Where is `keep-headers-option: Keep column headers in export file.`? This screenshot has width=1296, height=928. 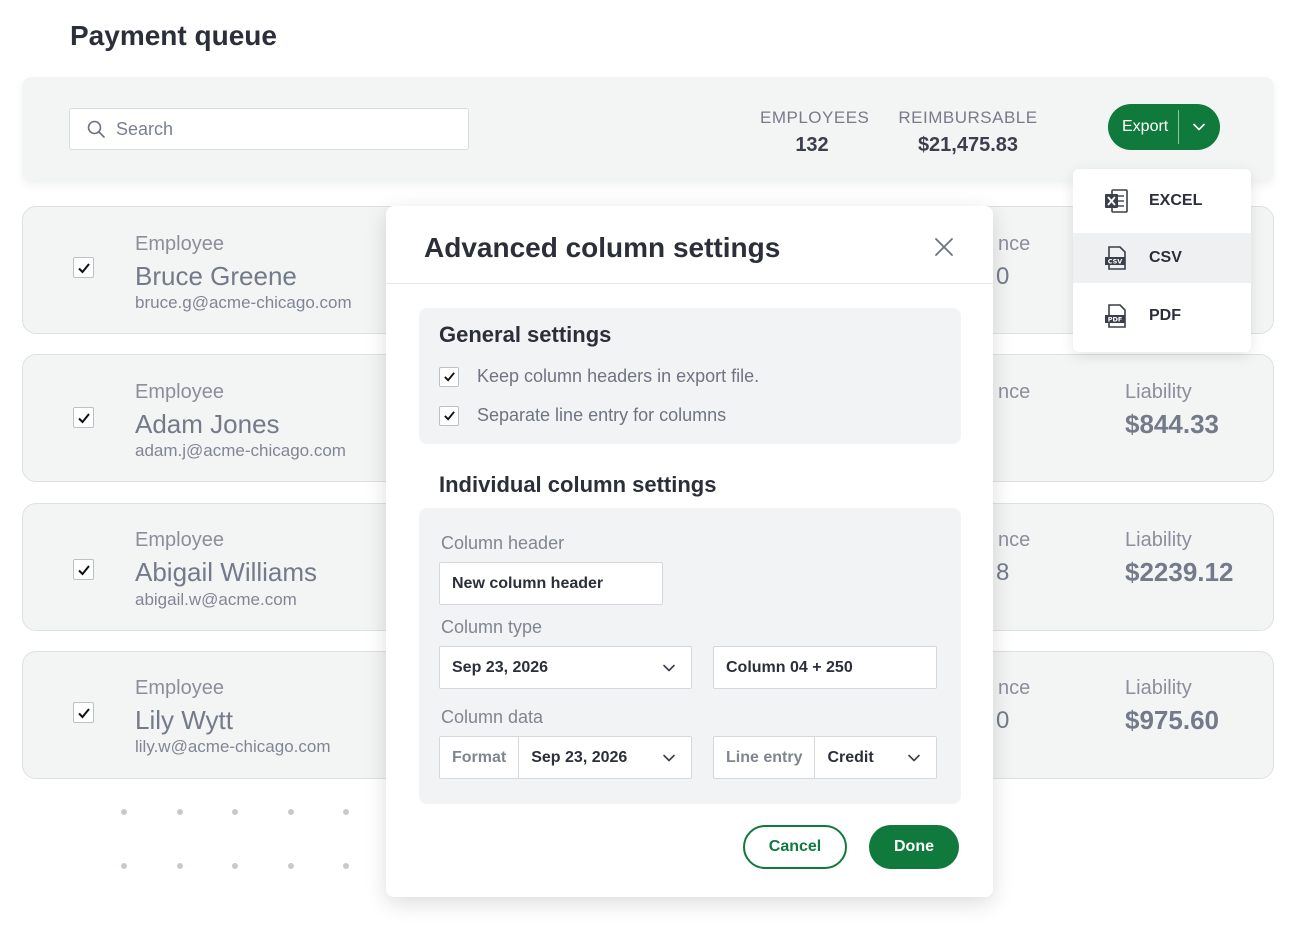
keep-headers-option: Keep column headers in export file. is located at coordinates (599, 376).